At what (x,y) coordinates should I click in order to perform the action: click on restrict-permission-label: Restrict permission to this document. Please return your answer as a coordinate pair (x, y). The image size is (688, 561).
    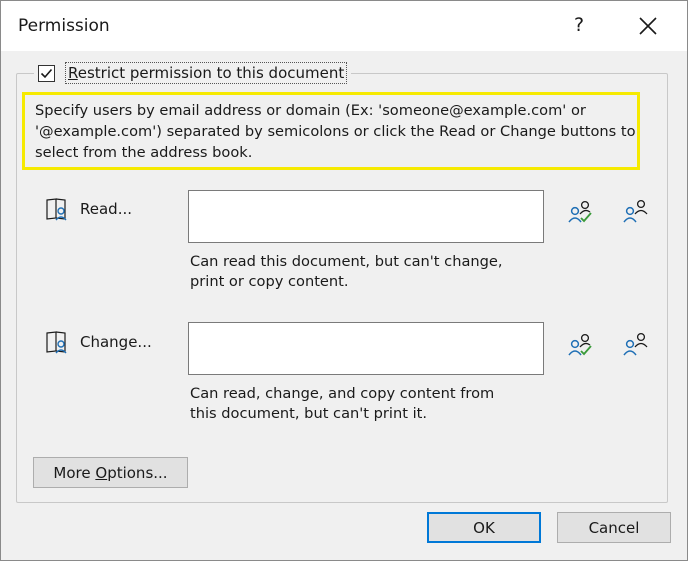
    Looking at the image, I should click on (206, 73).